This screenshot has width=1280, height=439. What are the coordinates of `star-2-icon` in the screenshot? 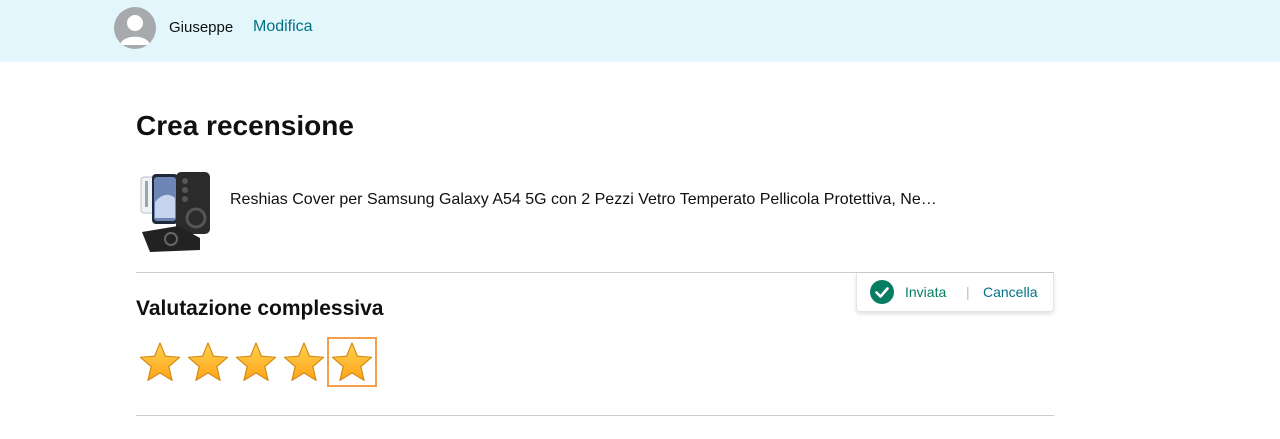 It's located at (208, 362).